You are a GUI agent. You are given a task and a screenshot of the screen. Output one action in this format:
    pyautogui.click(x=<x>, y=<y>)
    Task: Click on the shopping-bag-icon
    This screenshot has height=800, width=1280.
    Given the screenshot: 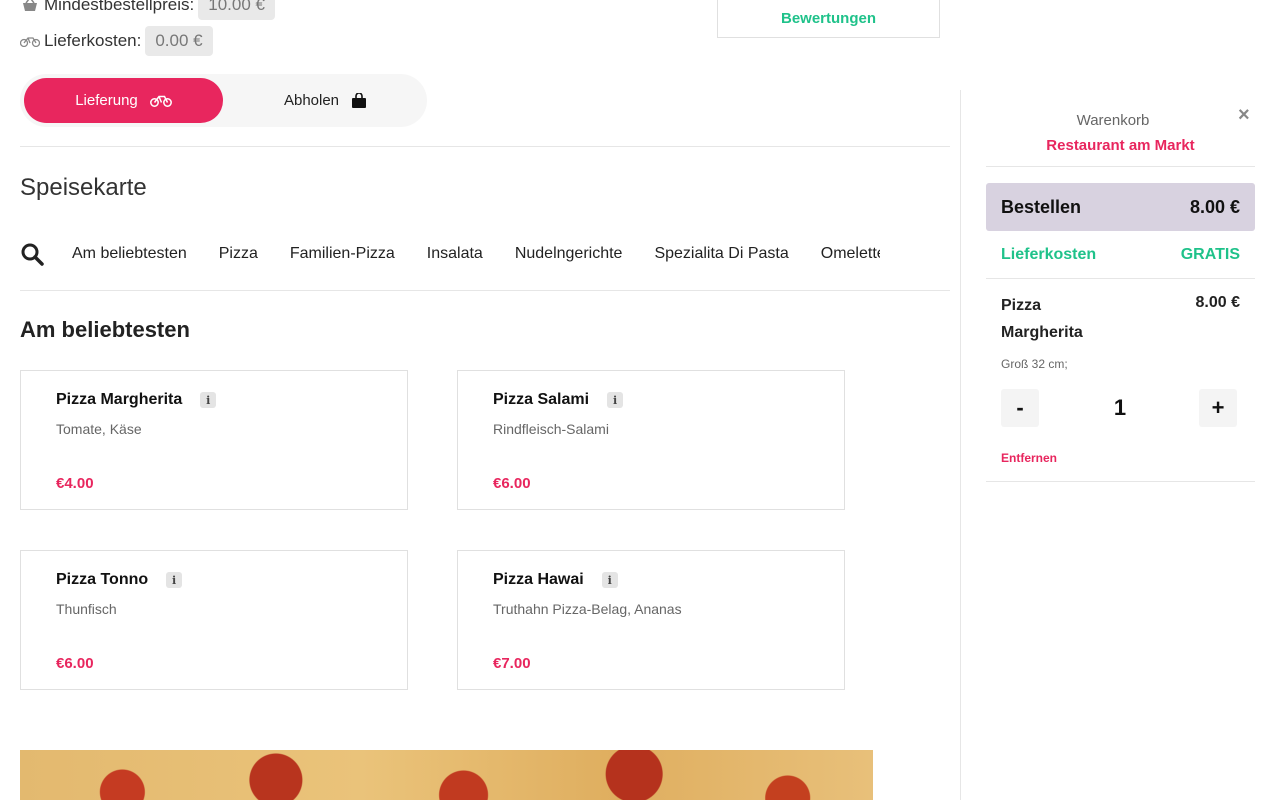 What is the action you would take?
    pyautogui.click(x=359, y=100)
    